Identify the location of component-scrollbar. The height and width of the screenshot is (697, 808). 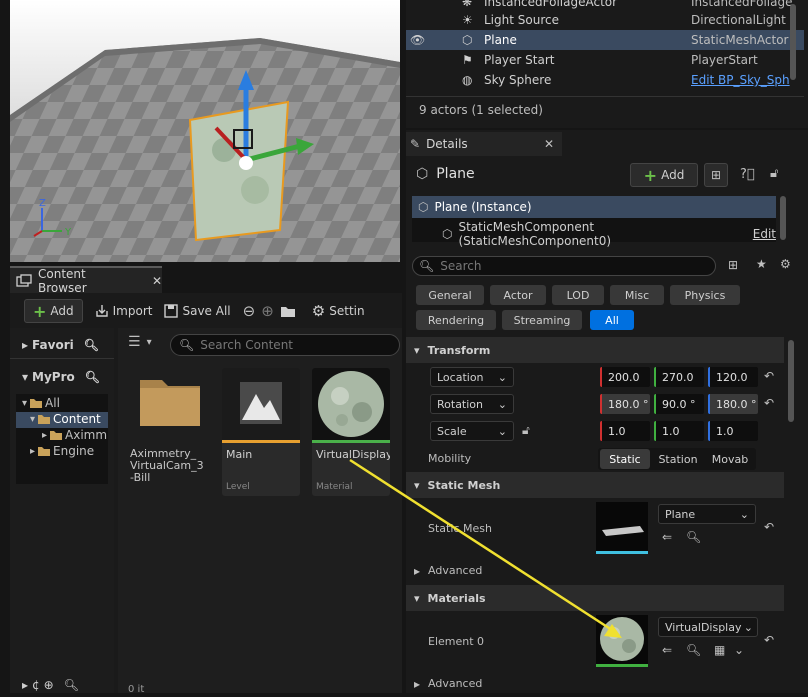
(783, 218).